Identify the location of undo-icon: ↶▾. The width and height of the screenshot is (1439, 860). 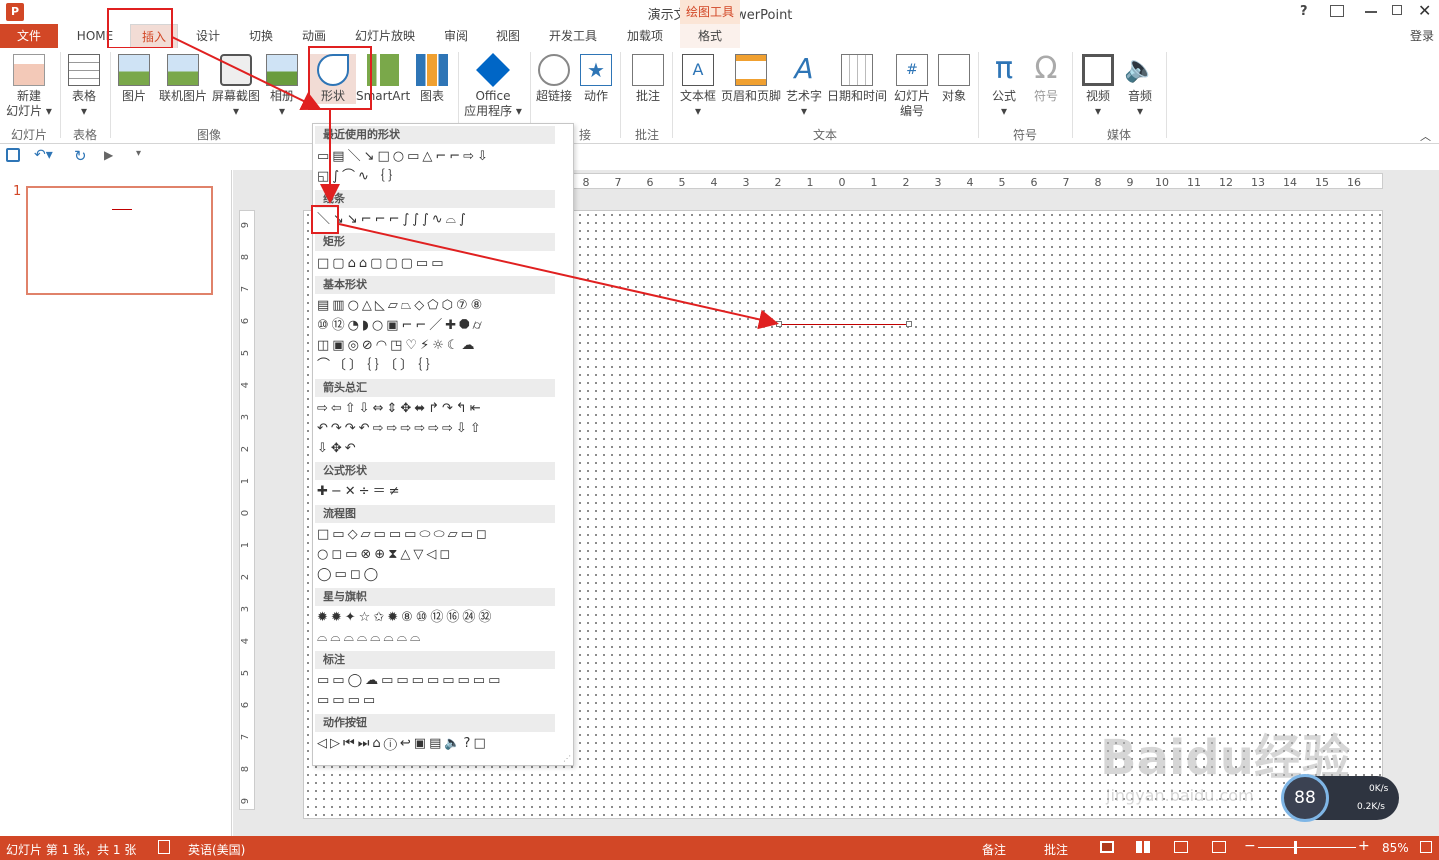
(43, 155).